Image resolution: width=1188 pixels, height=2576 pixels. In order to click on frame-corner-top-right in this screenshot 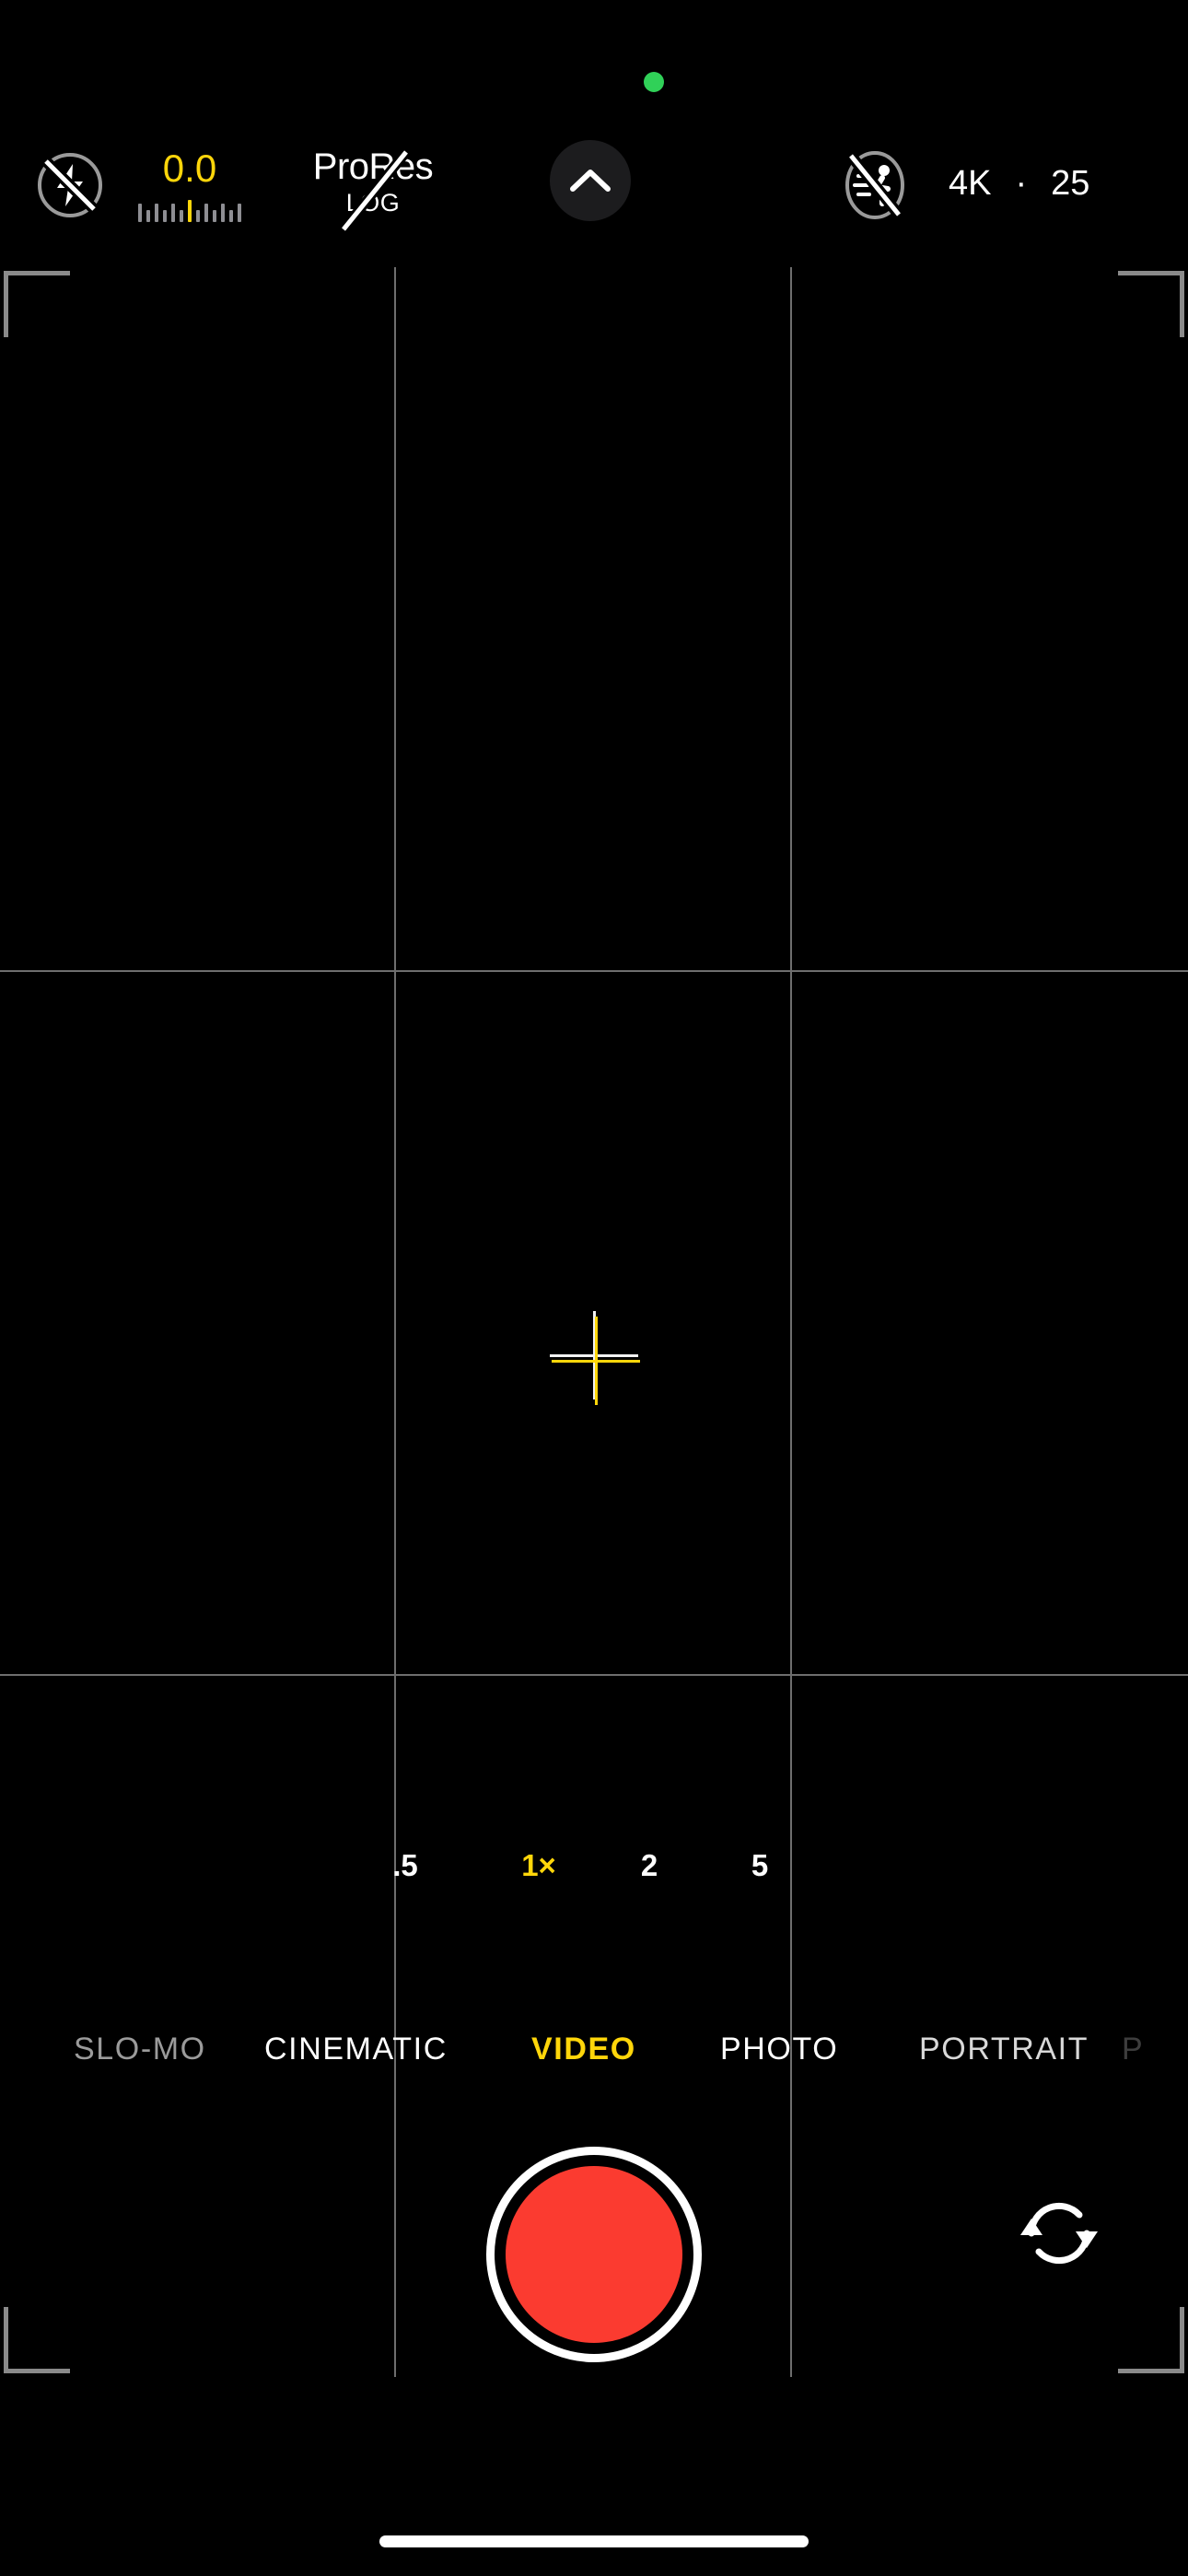, I will do `click(1151, 304)`.